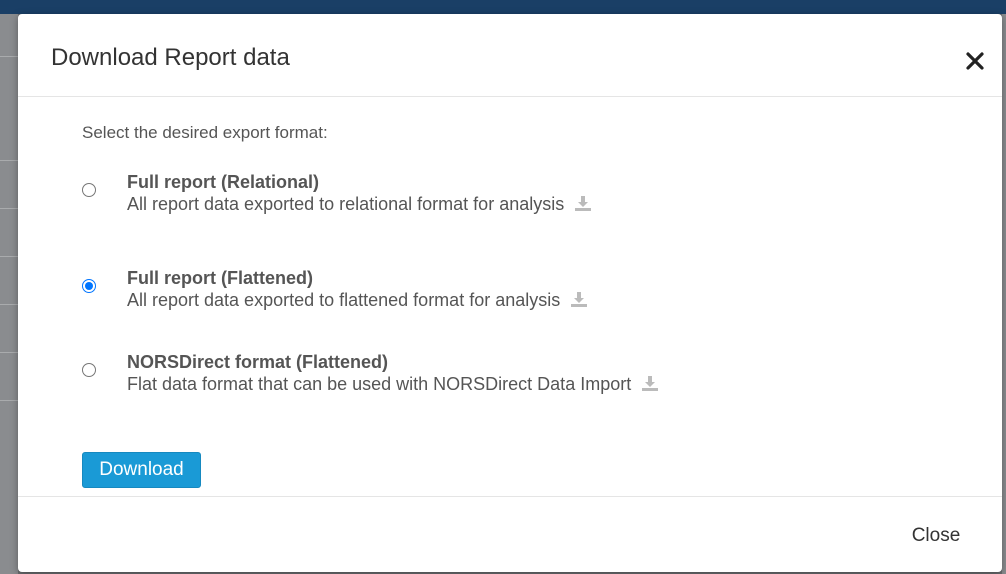 The image size is (1006, 574). I want to click on download-button: Download, so click(141, 470).